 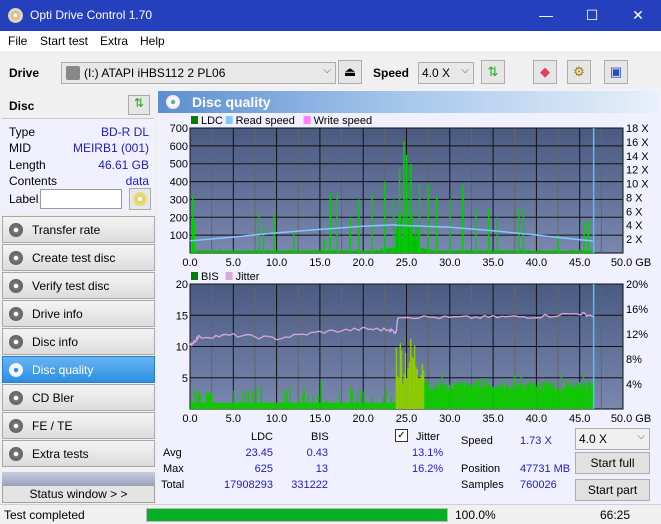 I want to click on jitter-checkbox: ✓, so click(x=401, y=435).